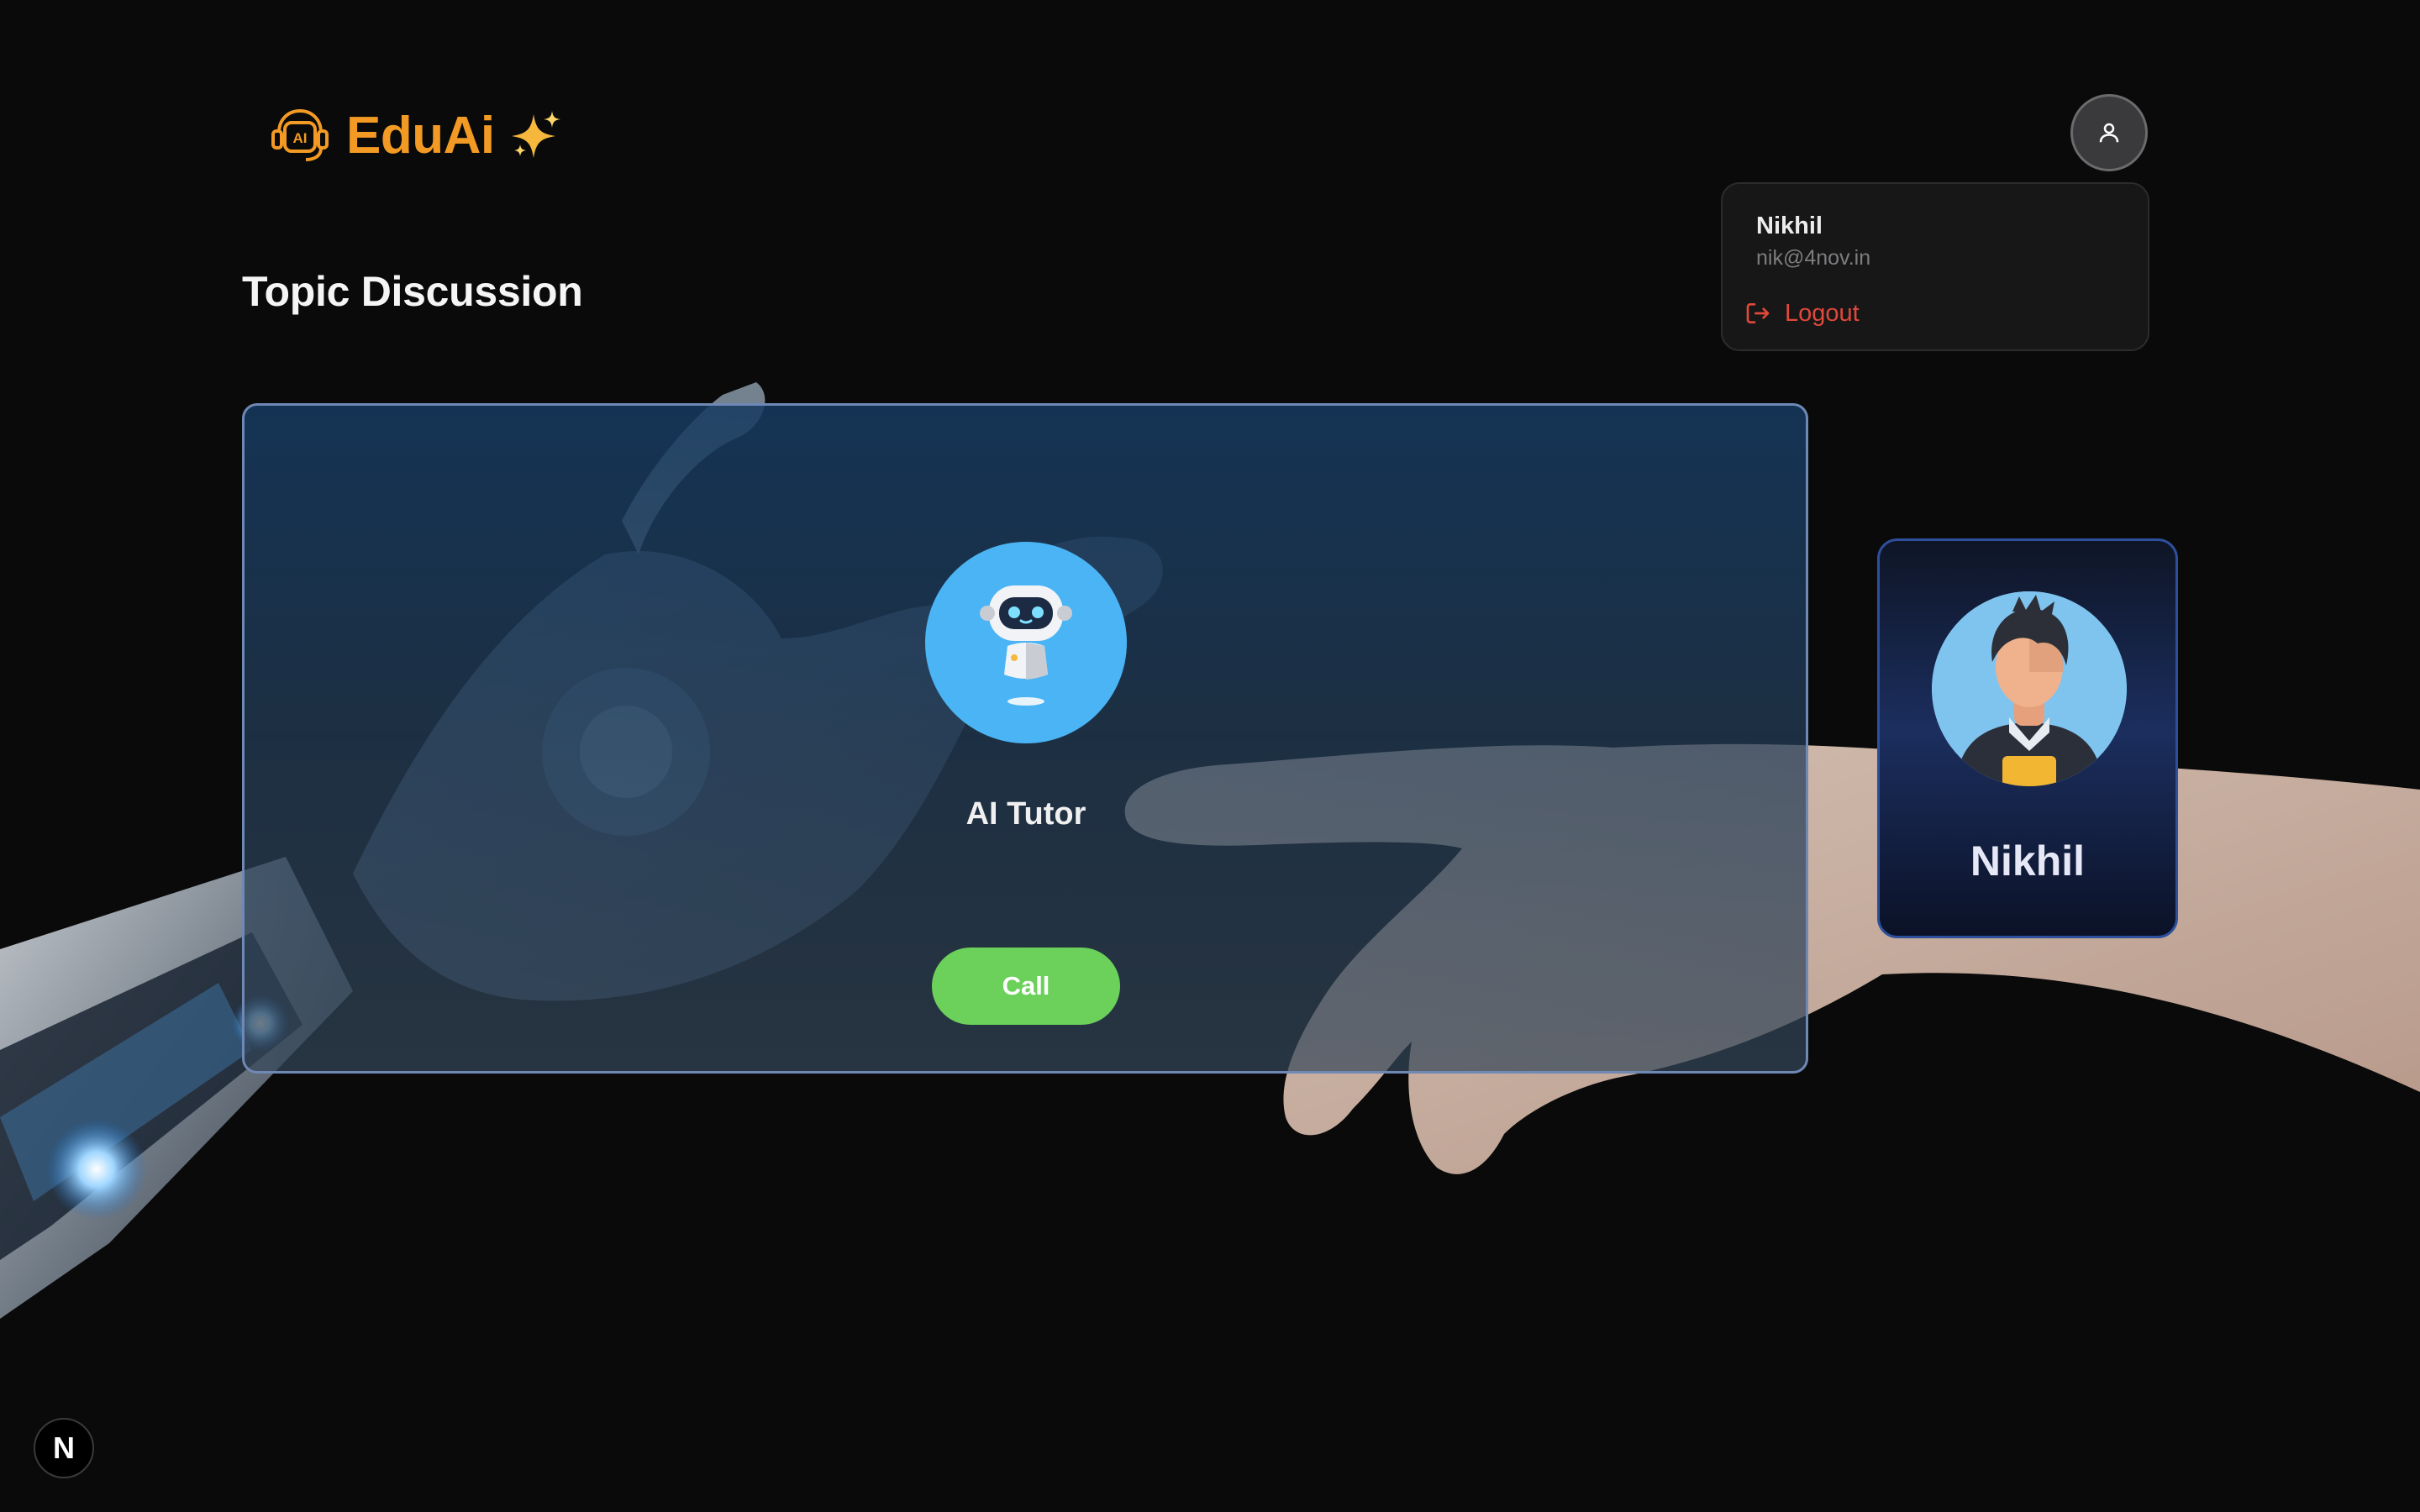  I want to click on user-participant-card: Nikhil, so click(2028, 738).